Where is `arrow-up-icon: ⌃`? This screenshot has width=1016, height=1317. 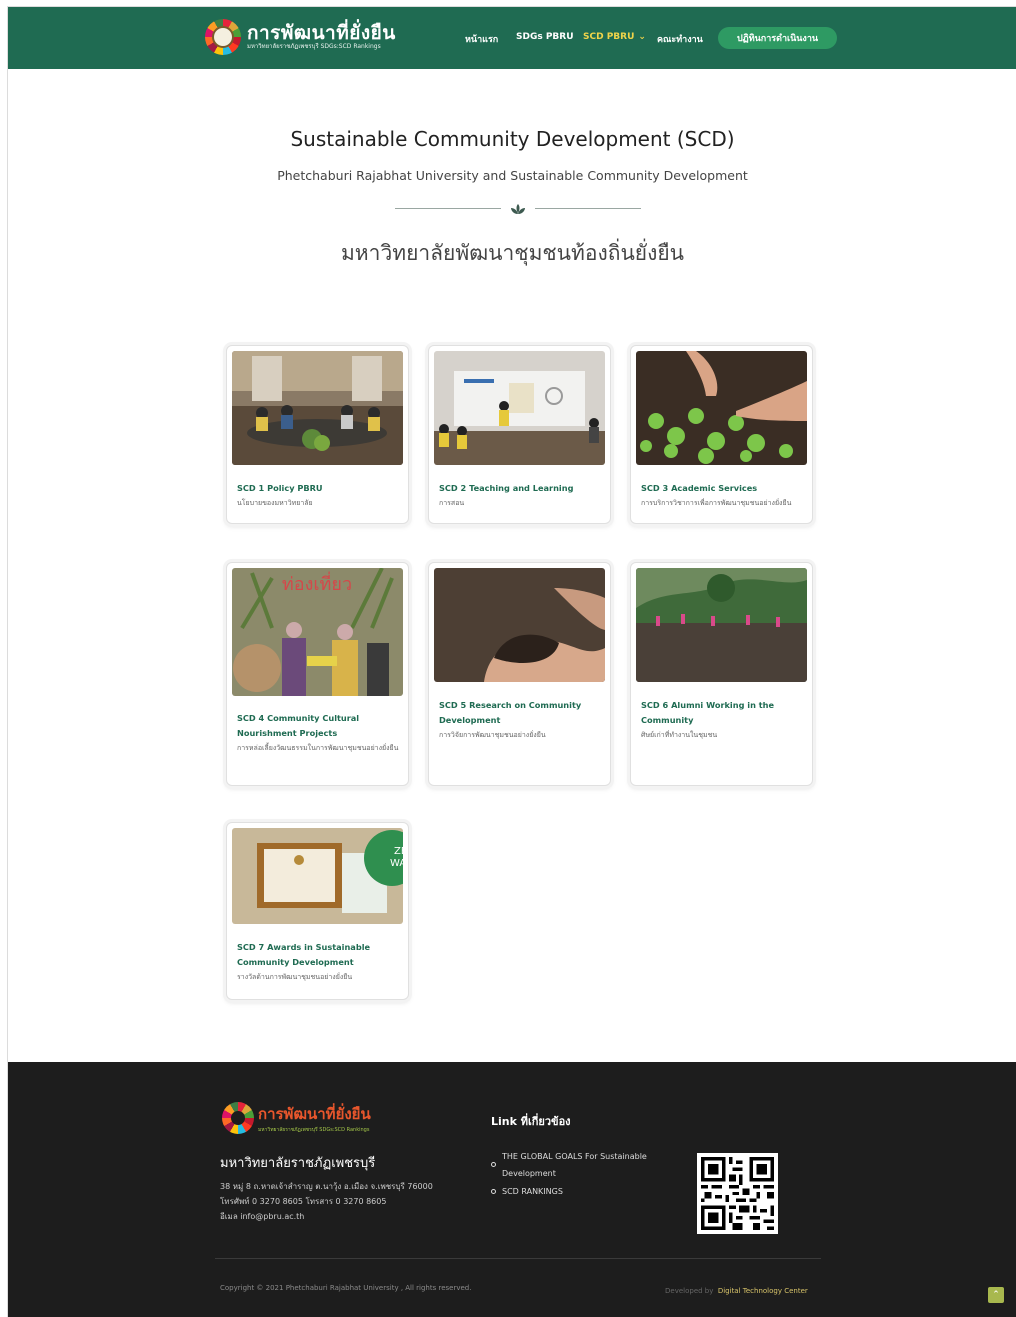
arrow-up-icon: ⌃ is located at coordinates (996, 1295).